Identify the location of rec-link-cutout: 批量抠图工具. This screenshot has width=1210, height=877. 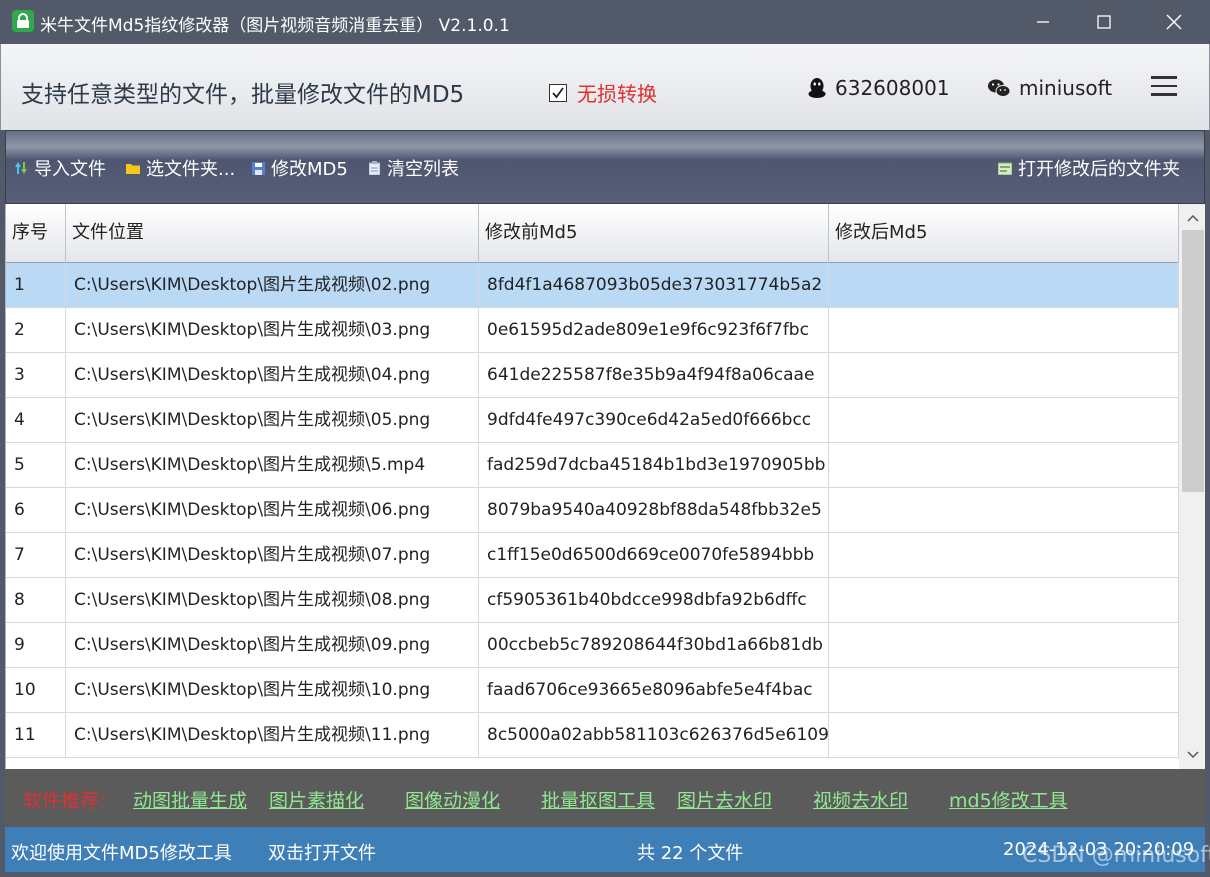
(598, 799).